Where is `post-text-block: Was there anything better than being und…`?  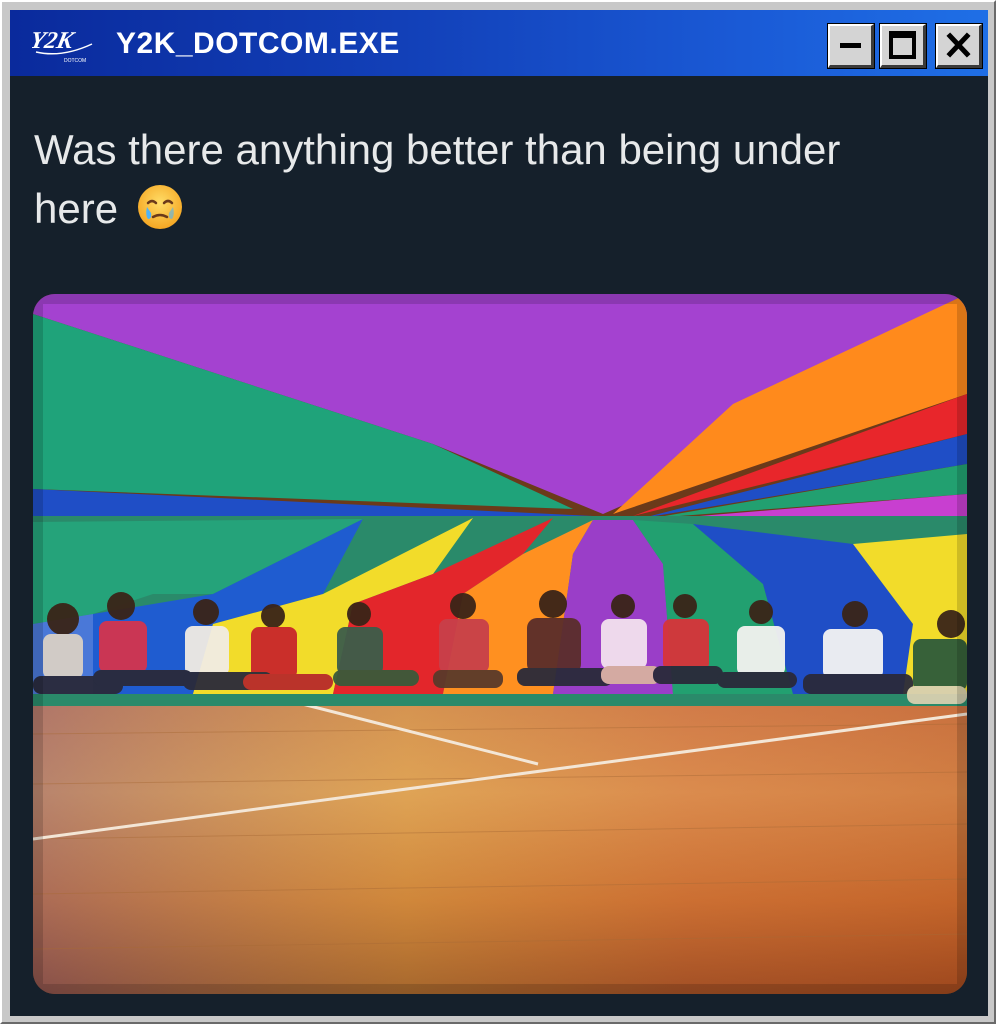
post-text-block: Was there anything better than being und… is located at coordinates (484, 179).